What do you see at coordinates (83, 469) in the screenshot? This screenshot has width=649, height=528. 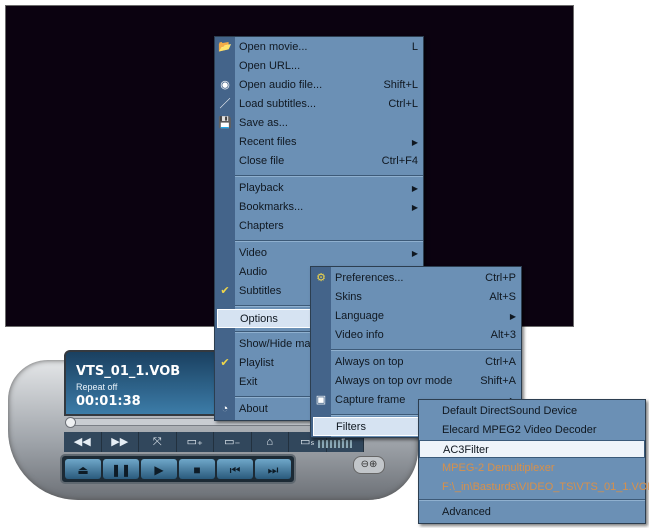 I see `eject-button: ⏏` at bounding box center [83, 469].